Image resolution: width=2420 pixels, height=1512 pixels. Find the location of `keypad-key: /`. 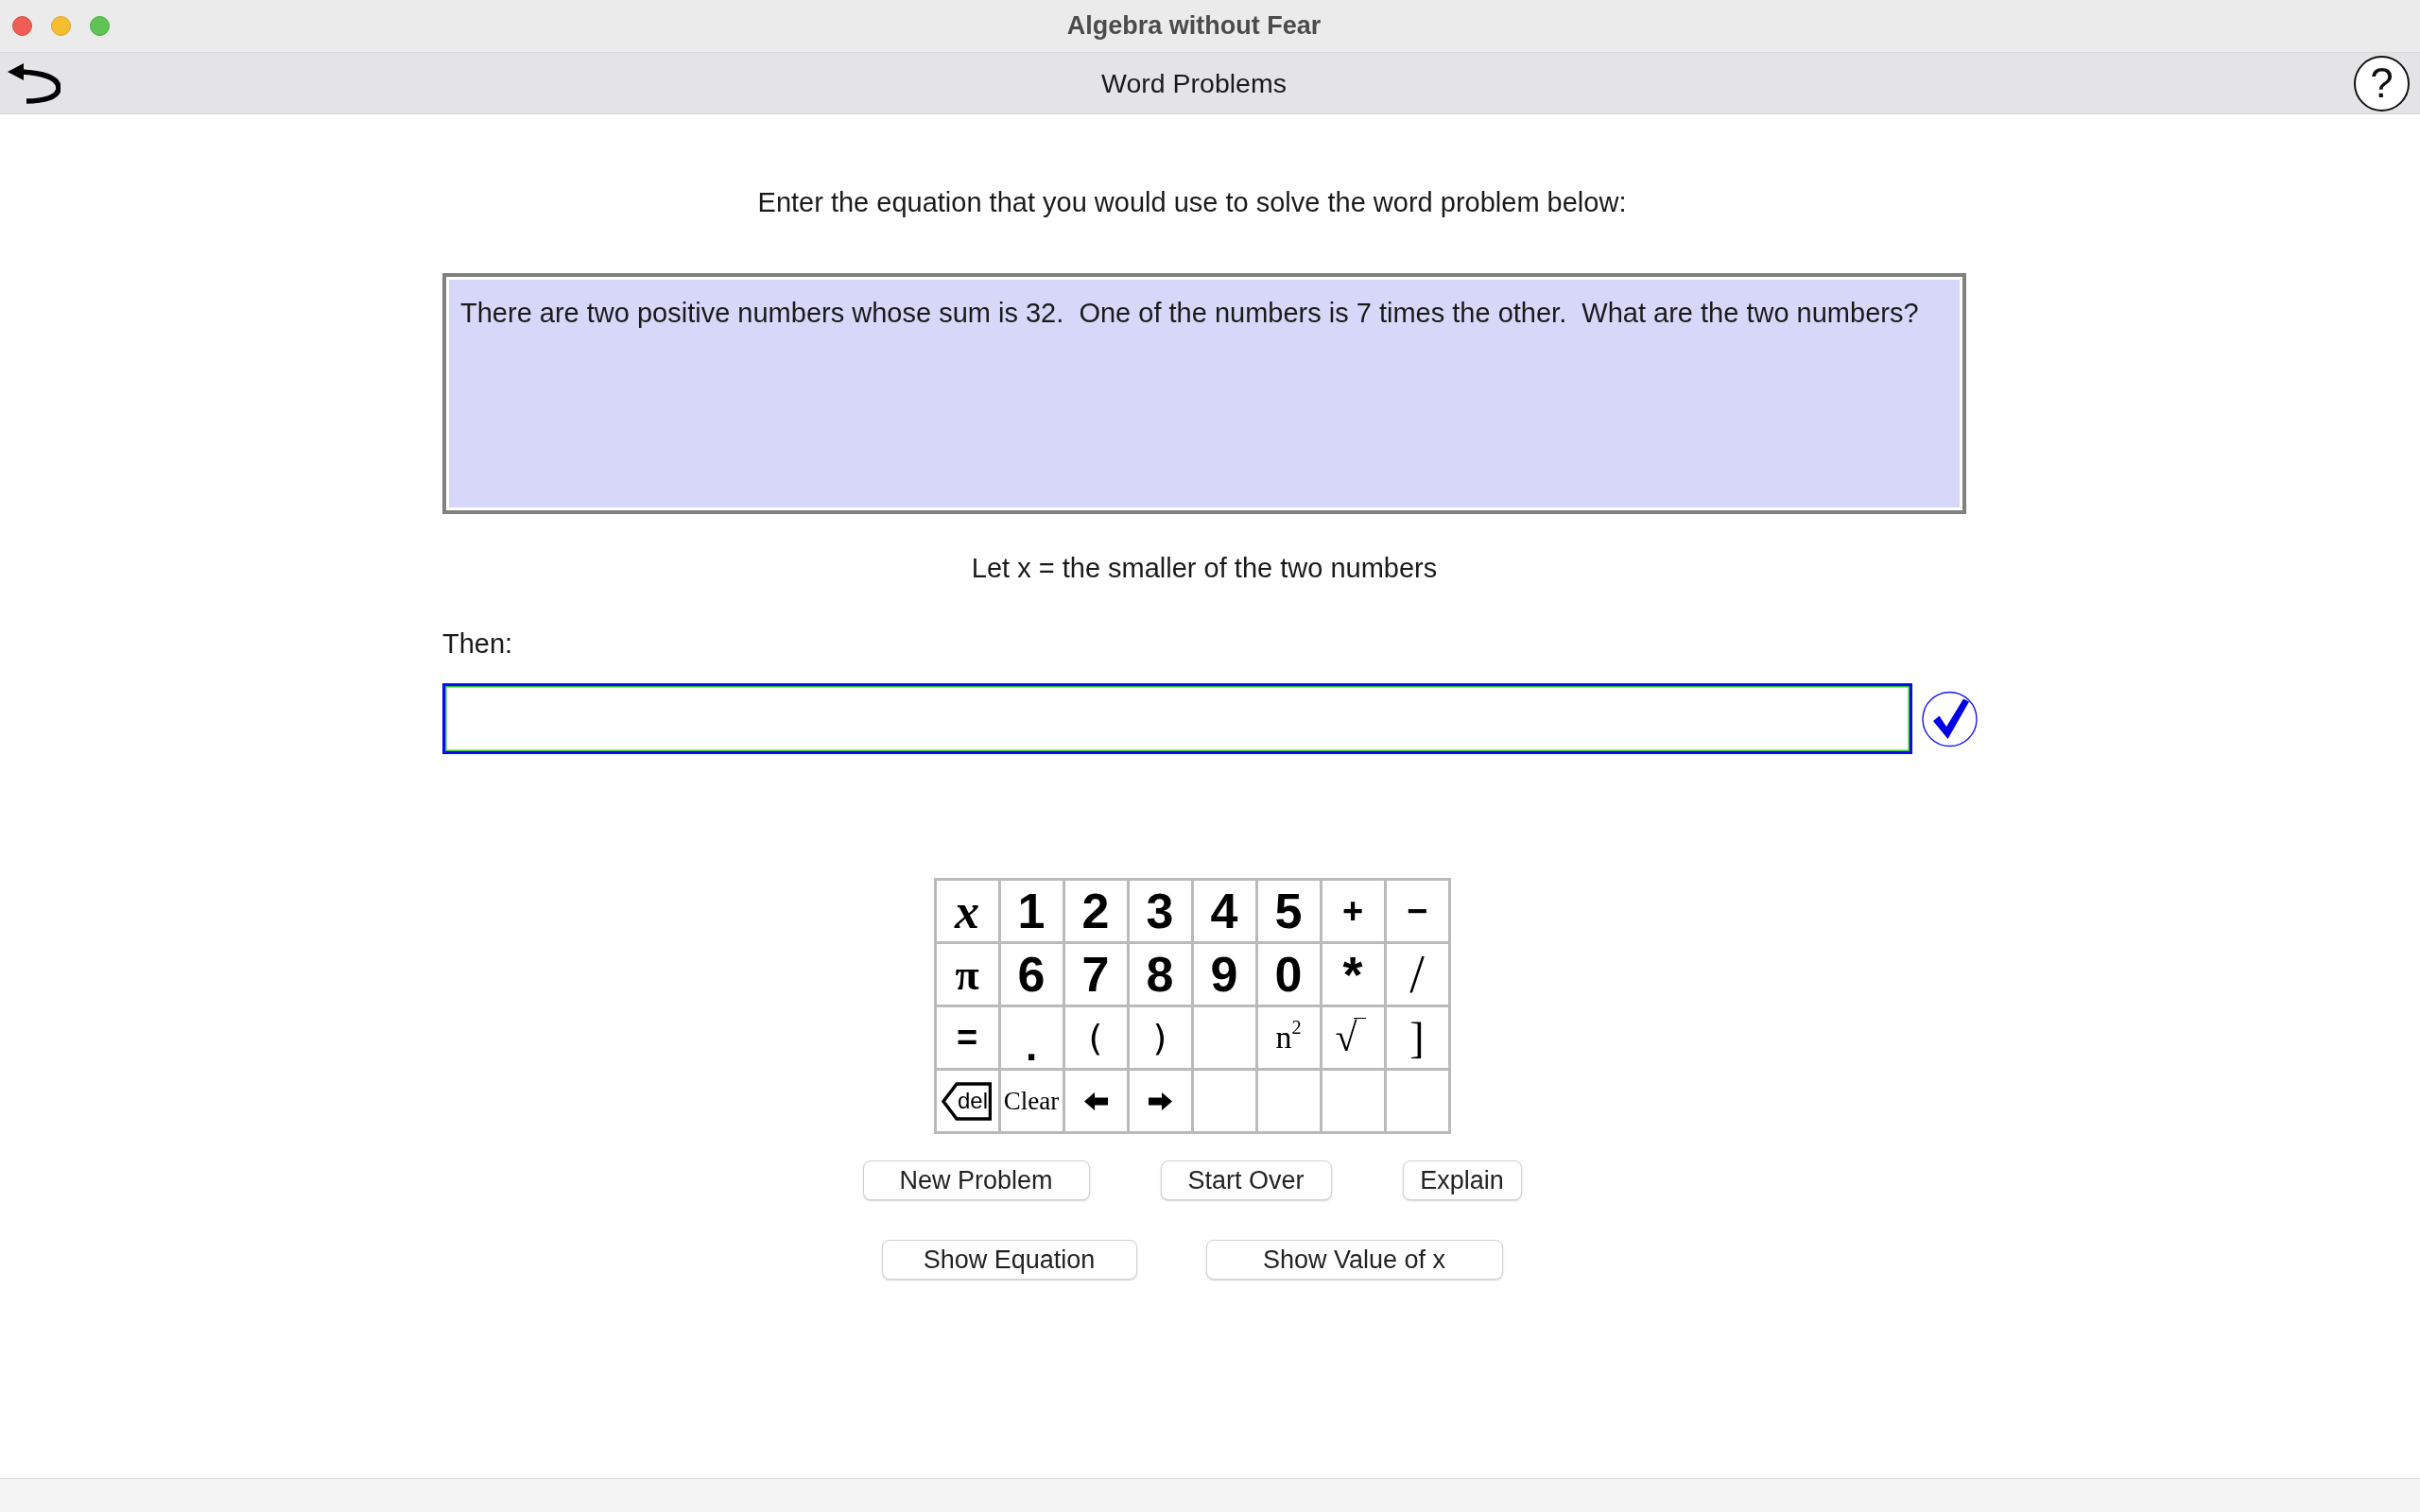

keypad-key: / is located at coordinates (1417, 974).